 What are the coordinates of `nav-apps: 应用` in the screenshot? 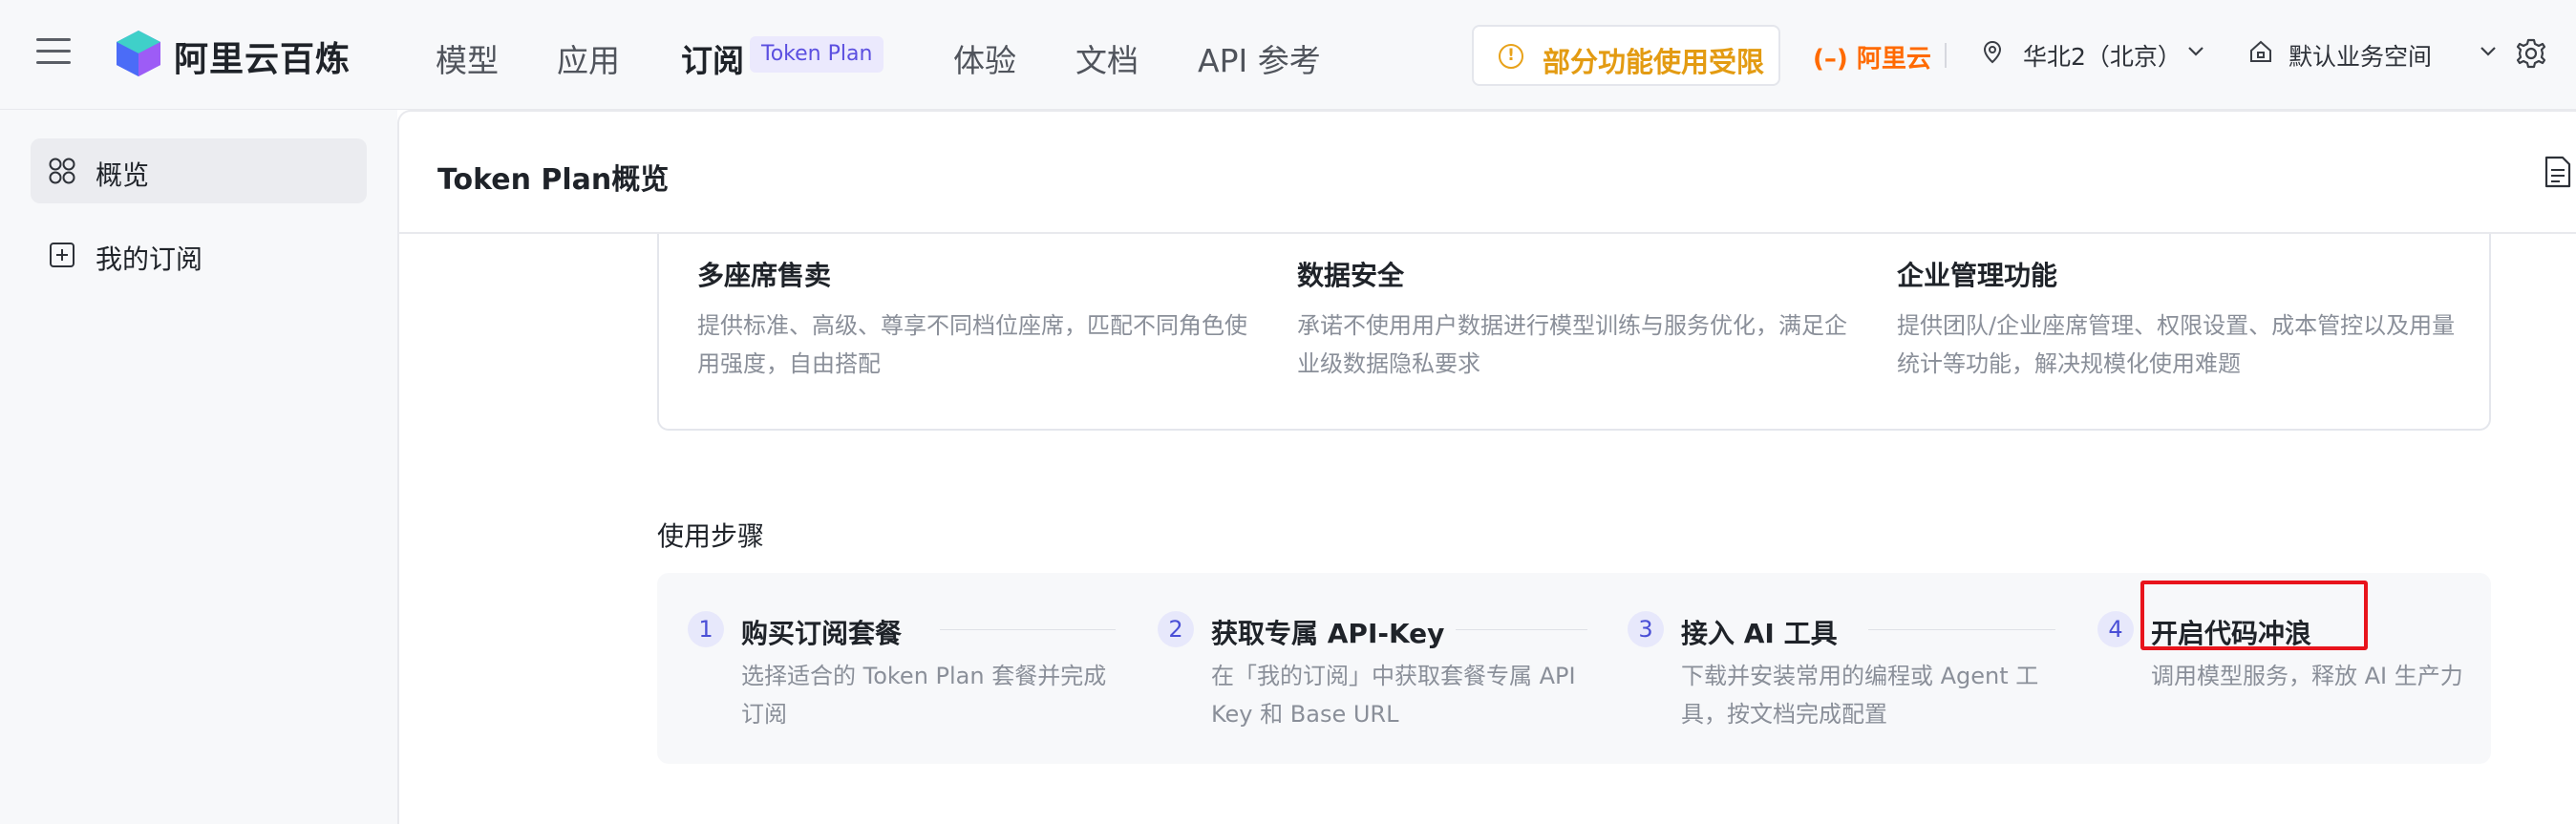 It's located at (588, 58).